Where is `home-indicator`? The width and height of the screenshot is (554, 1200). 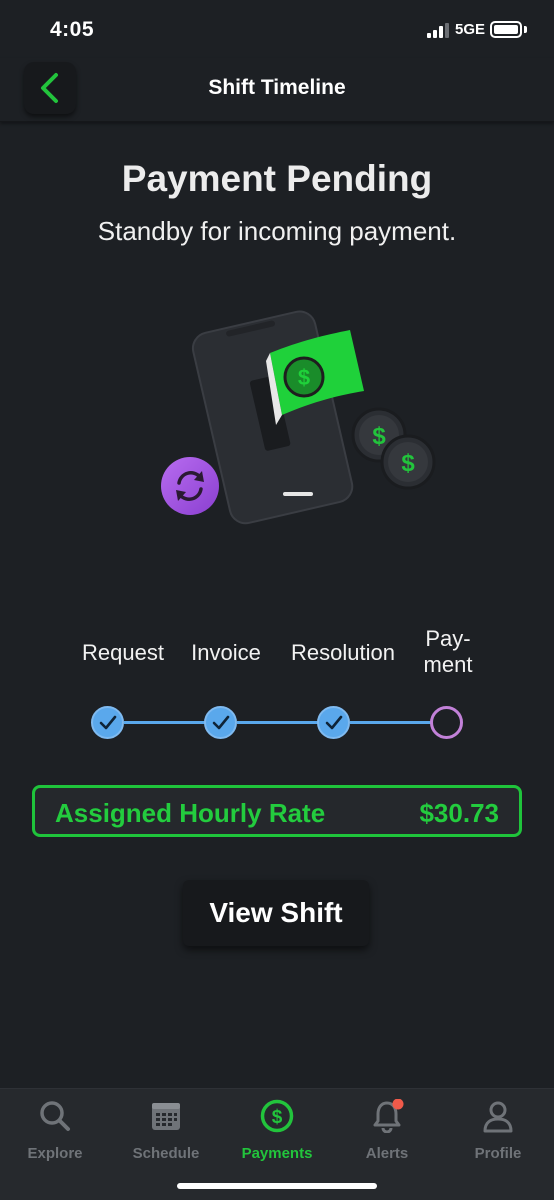 home-indicator is located at coordinates (277, 1186).